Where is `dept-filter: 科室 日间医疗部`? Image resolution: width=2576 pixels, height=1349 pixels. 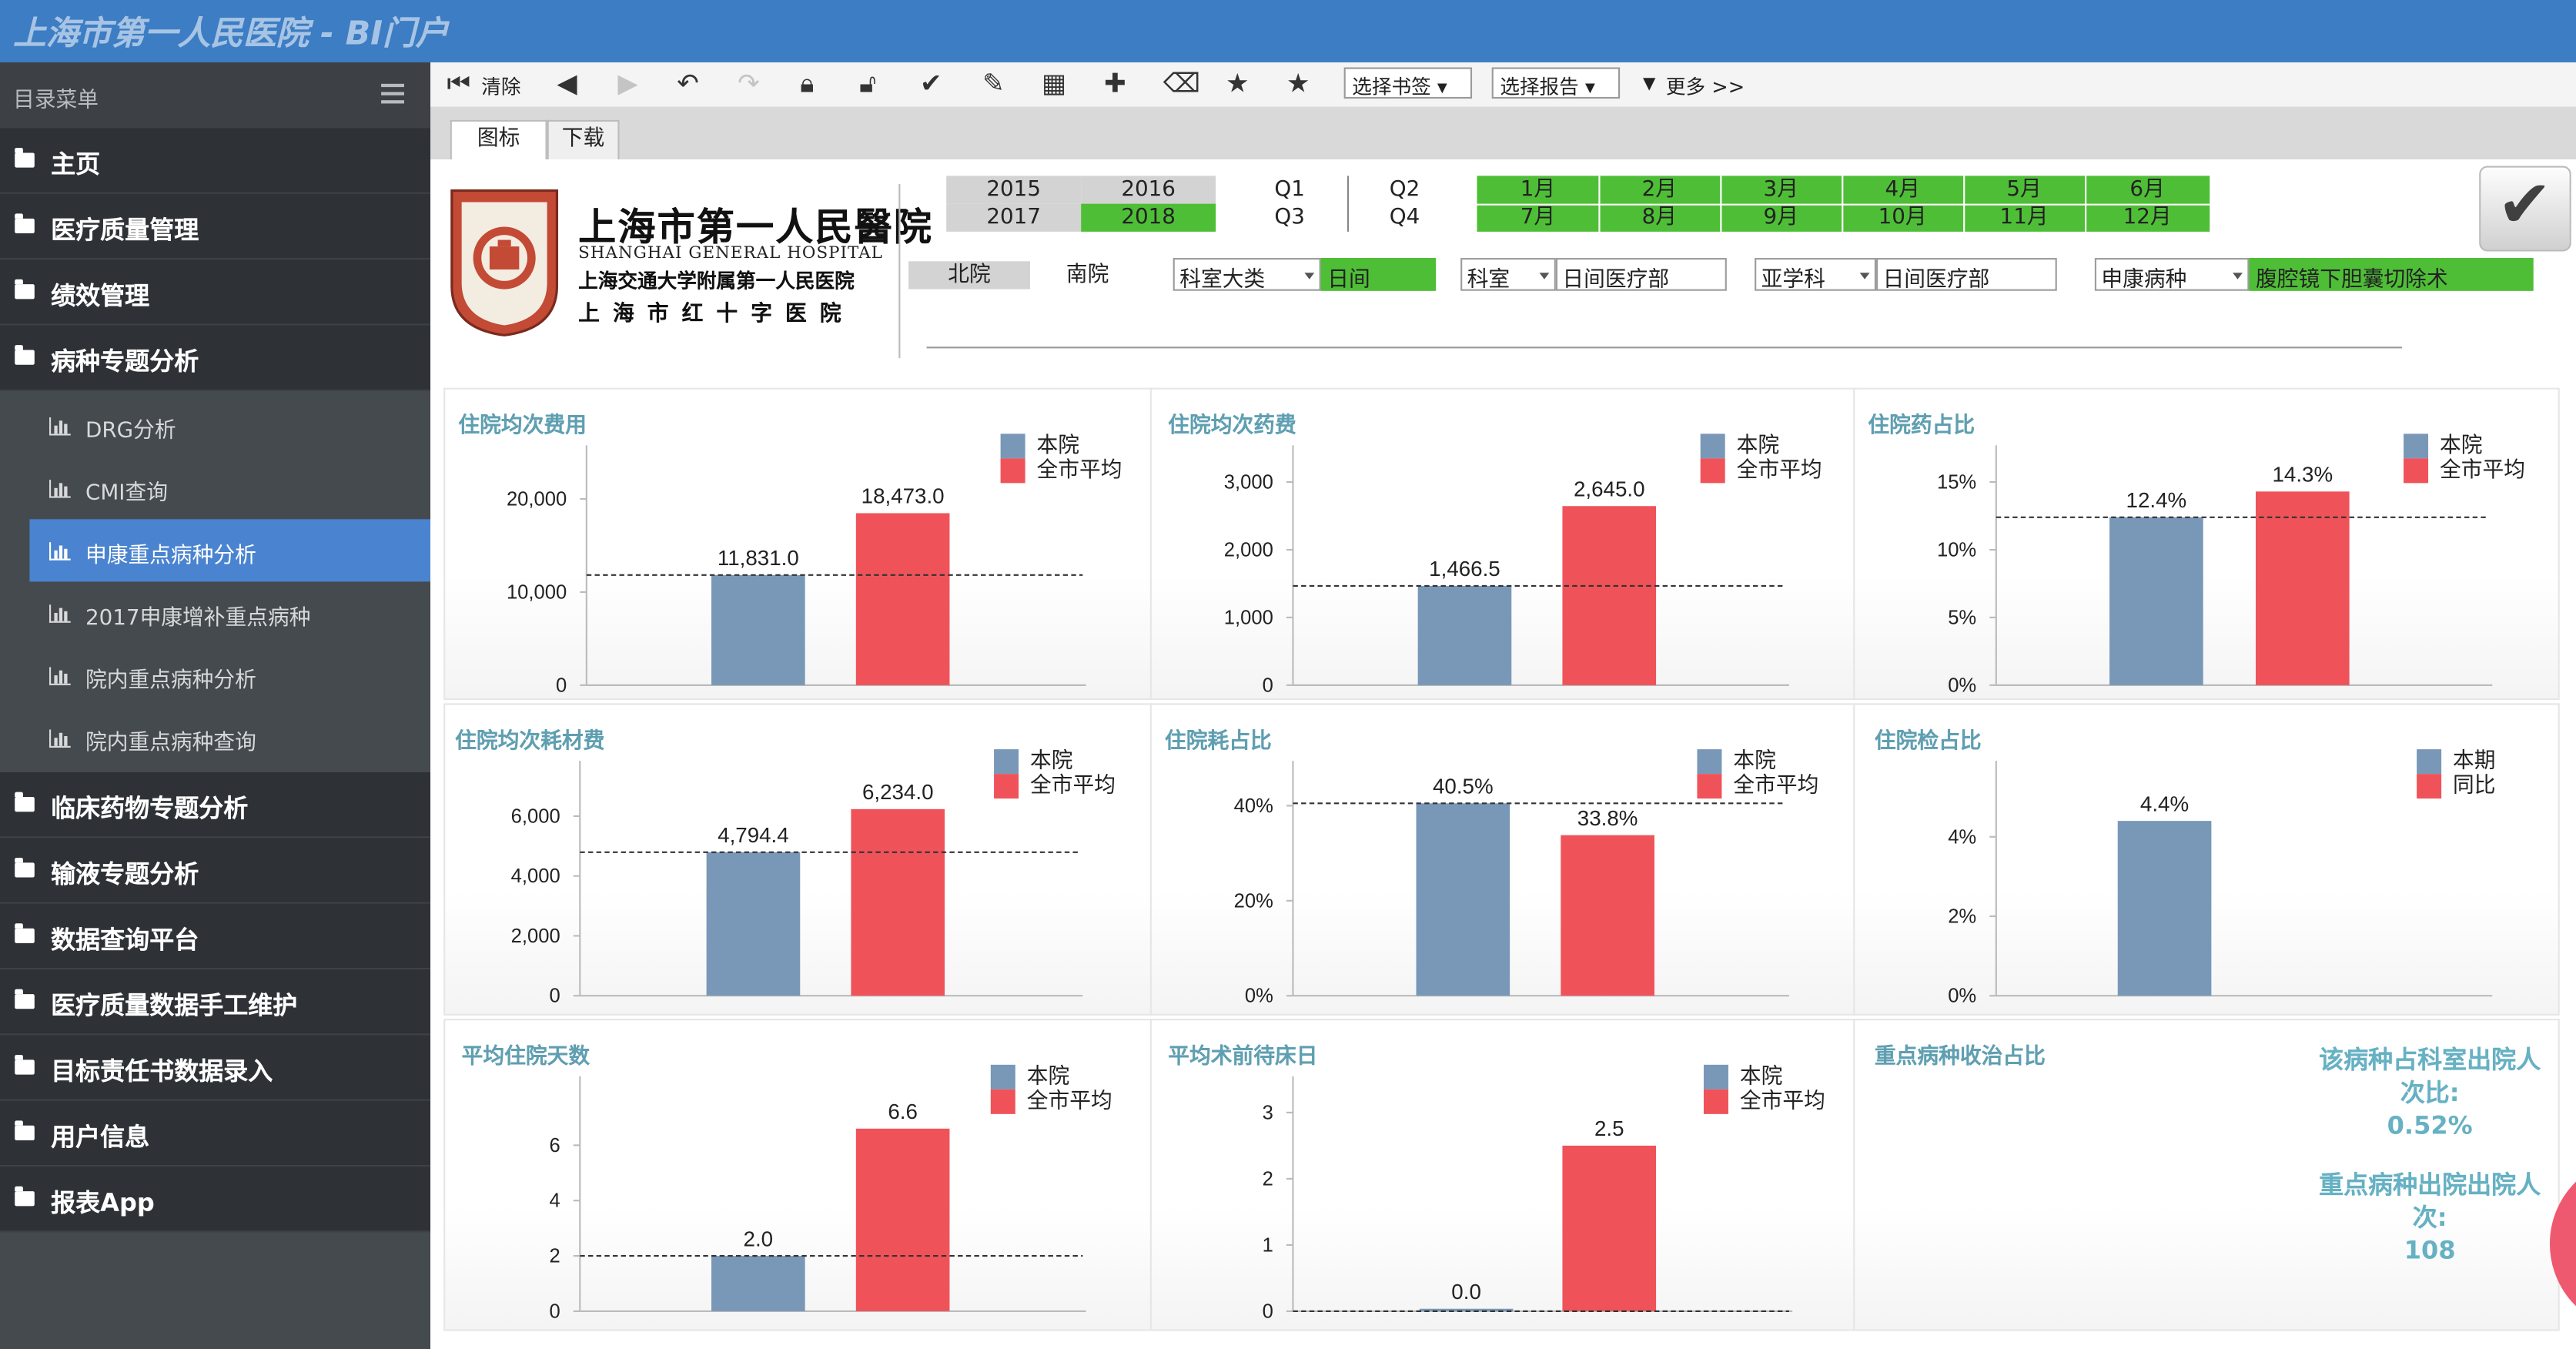 dept-filter: 科室 日间医疗部 is located at coordinates (1594, 274).